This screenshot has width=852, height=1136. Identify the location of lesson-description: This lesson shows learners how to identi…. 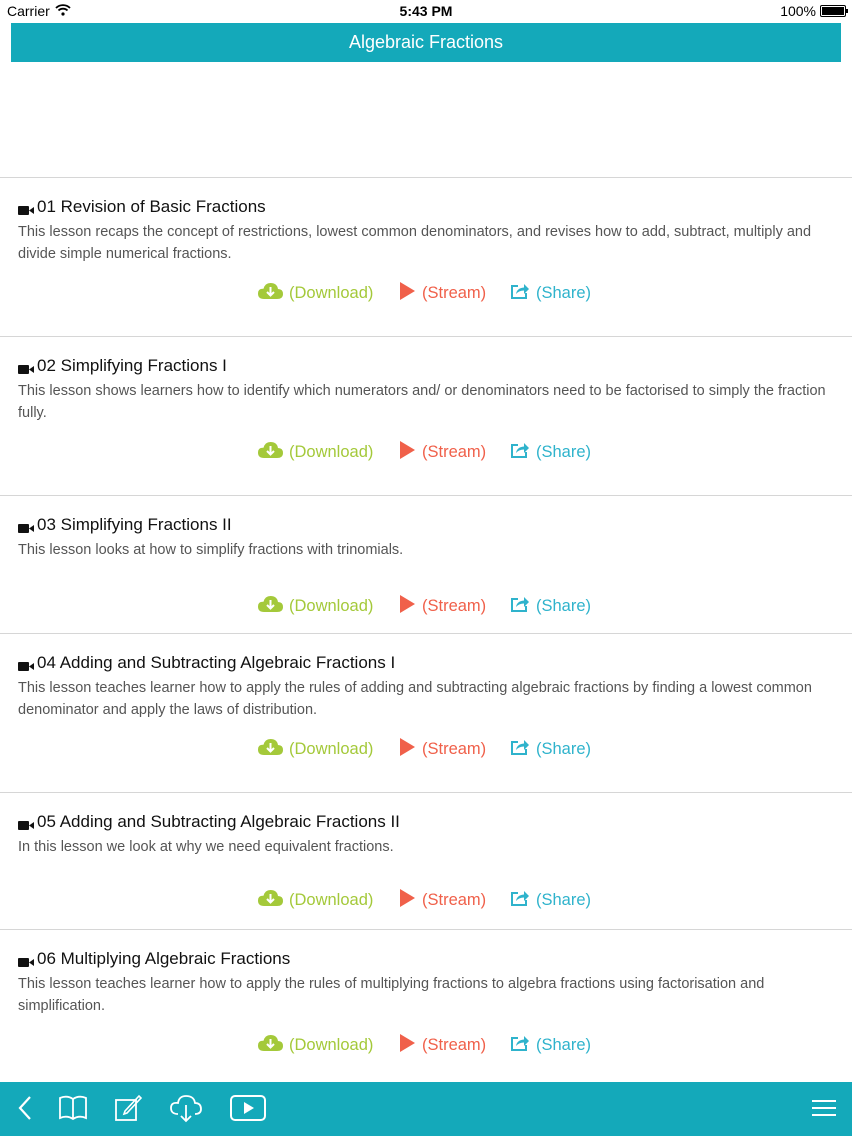
(422, 402).